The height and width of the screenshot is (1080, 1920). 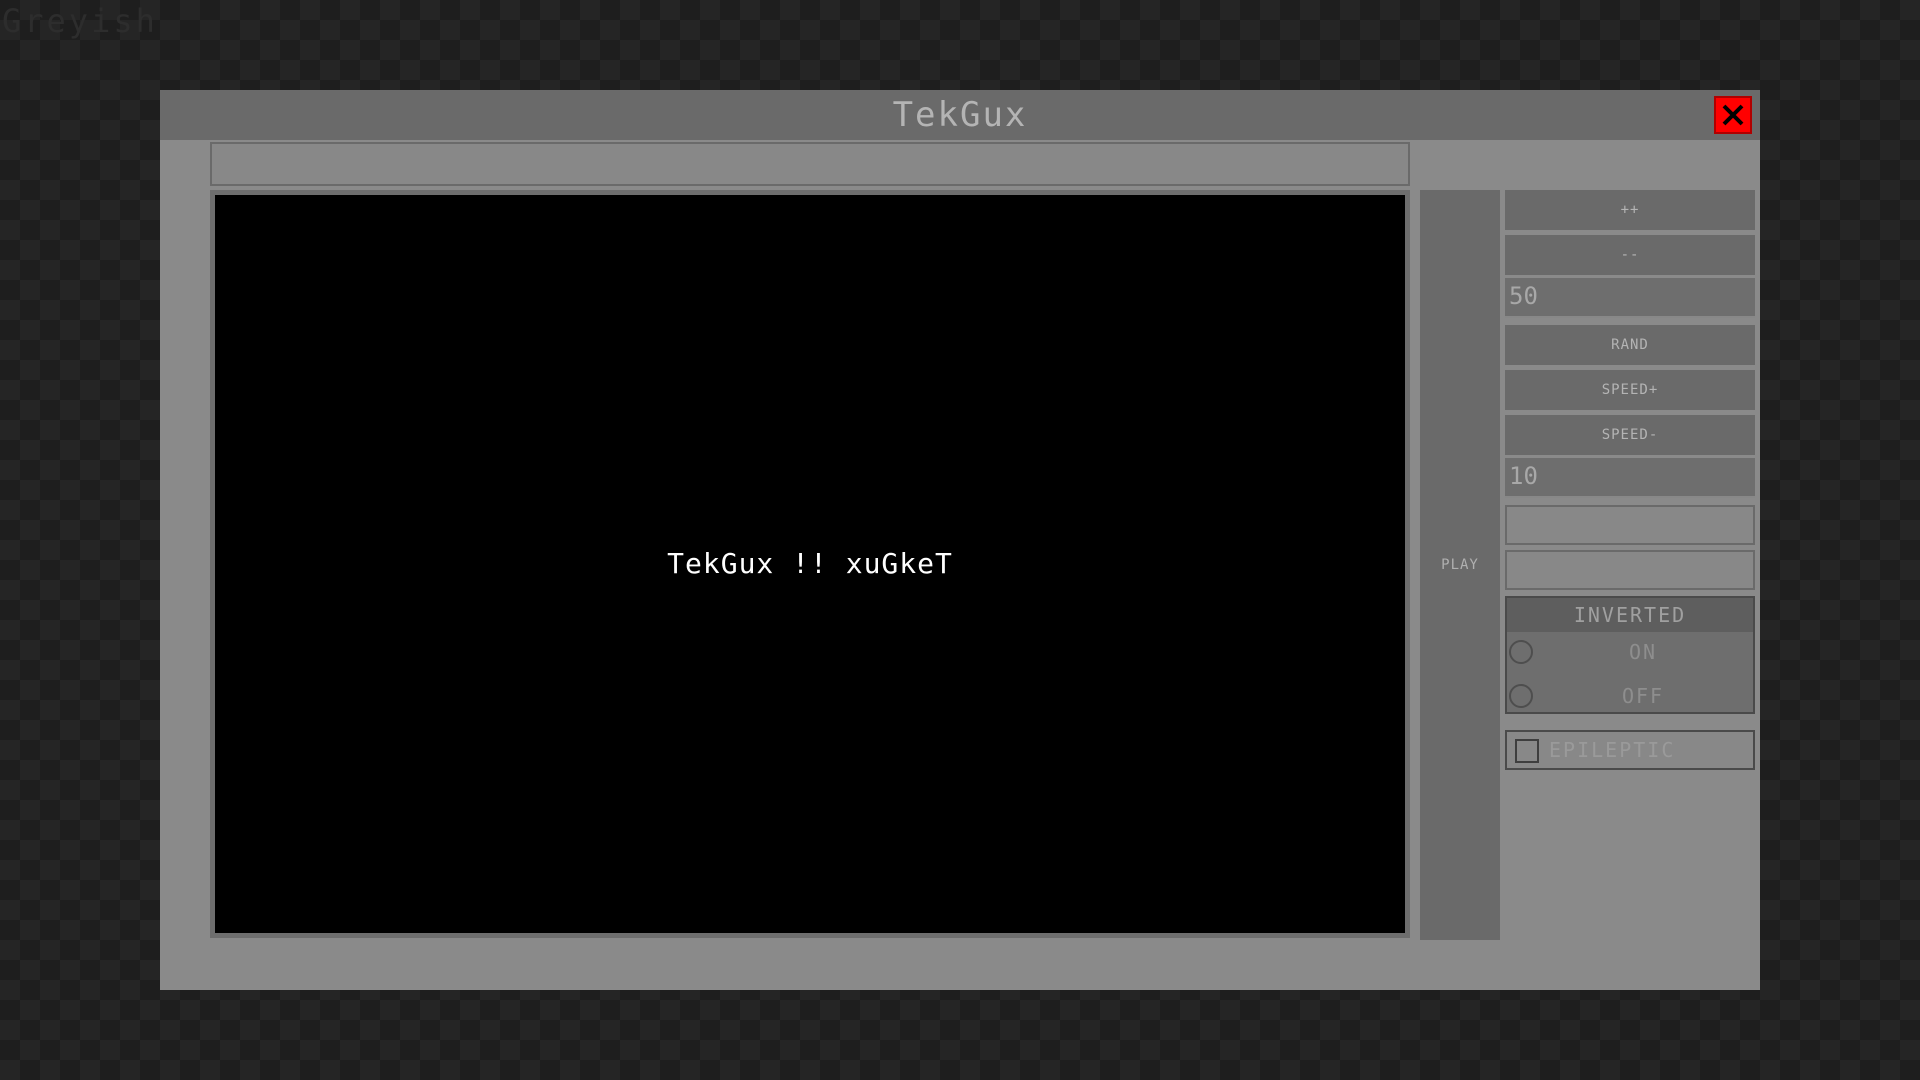 What do you see at coordinates (80, 21) in the screenshot?
I see `theme-label: Greyish` at bounding box center [80, 21].